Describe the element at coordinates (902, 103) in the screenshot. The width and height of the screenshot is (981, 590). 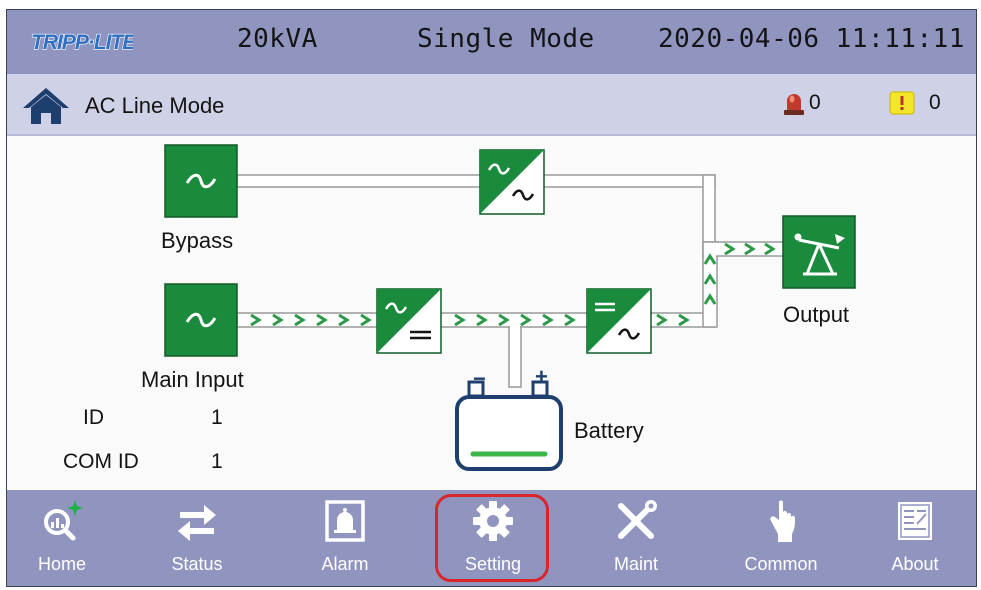
I see `warning-icon` at that location.